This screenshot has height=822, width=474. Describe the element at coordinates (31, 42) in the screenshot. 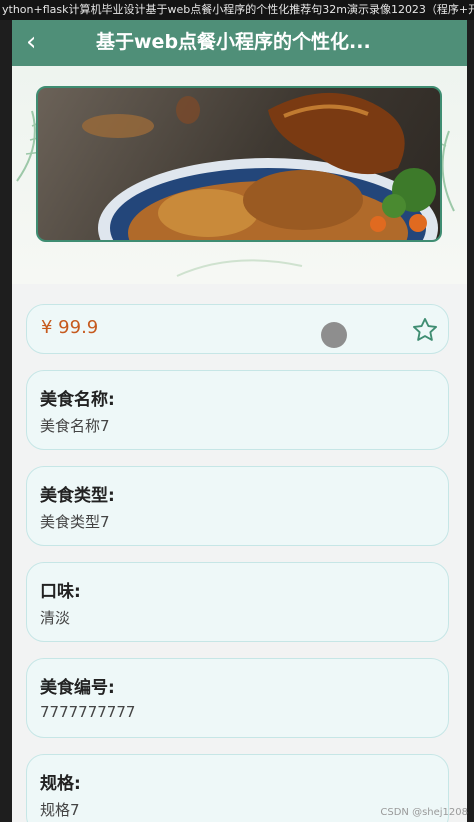

I see `back-icon: ‹` at that location.